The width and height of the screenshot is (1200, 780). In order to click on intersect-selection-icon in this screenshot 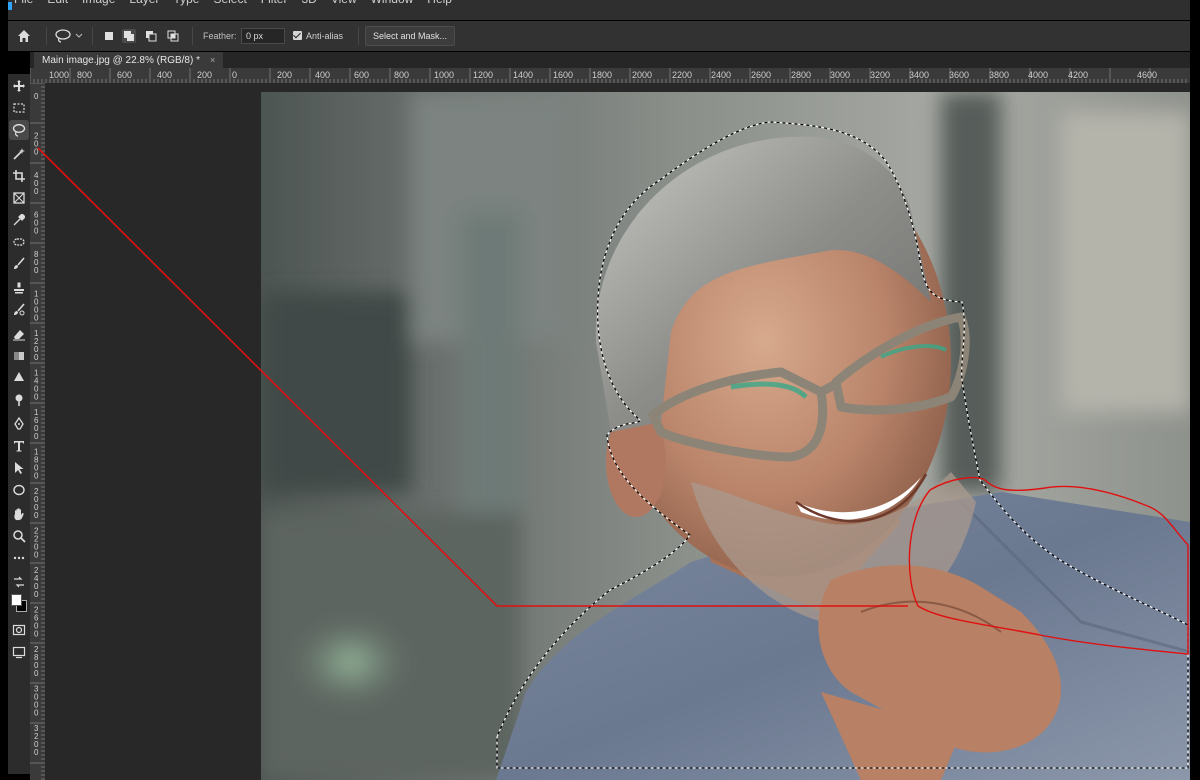, I will do `click(173, 36)`.